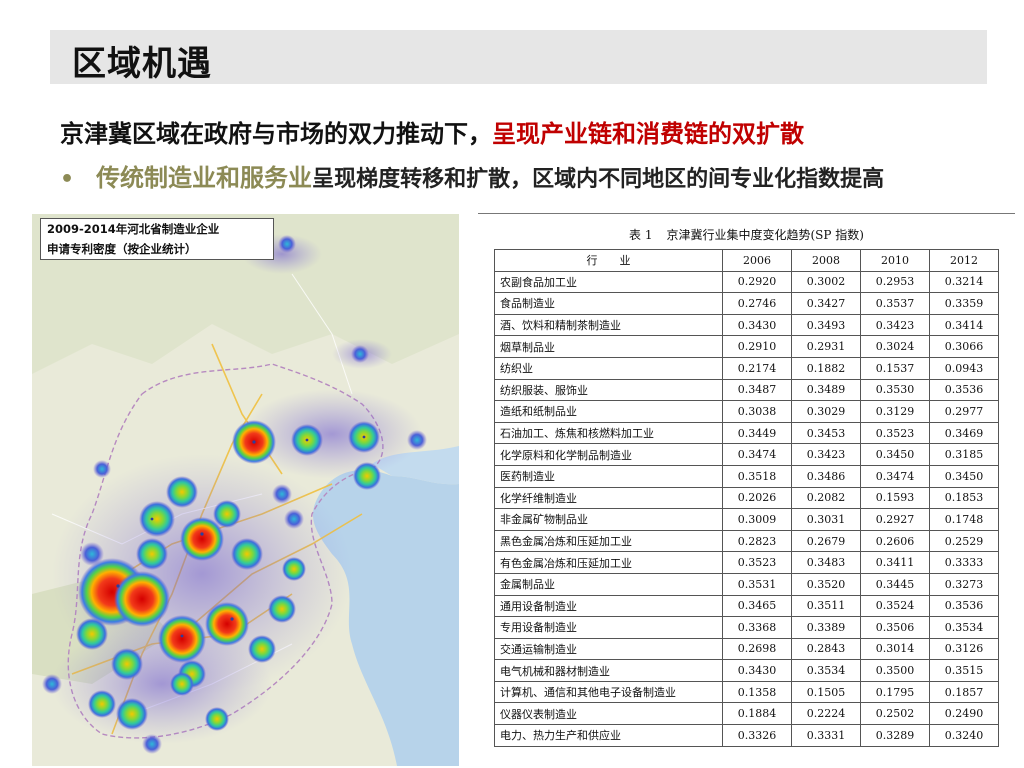  What do you see at coordinates (964, 303) in the screenshot?
I see `sp-value-cell: 0.3359` at bounding box center [964, 303].